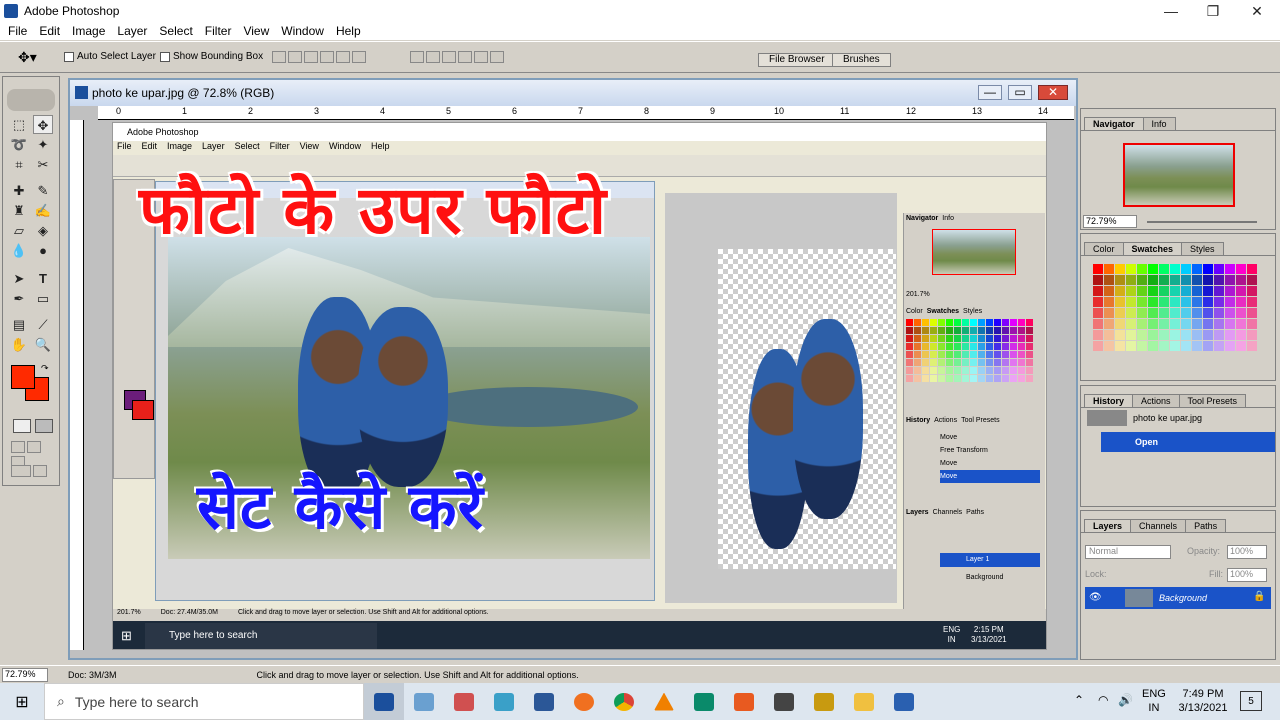 The height and width of the screenshot is (720, 1280). What do you see at coordinates (33, 472) in the screenshot?
I see `jump-to-imageready-icon` at bounding box center [33, 472].